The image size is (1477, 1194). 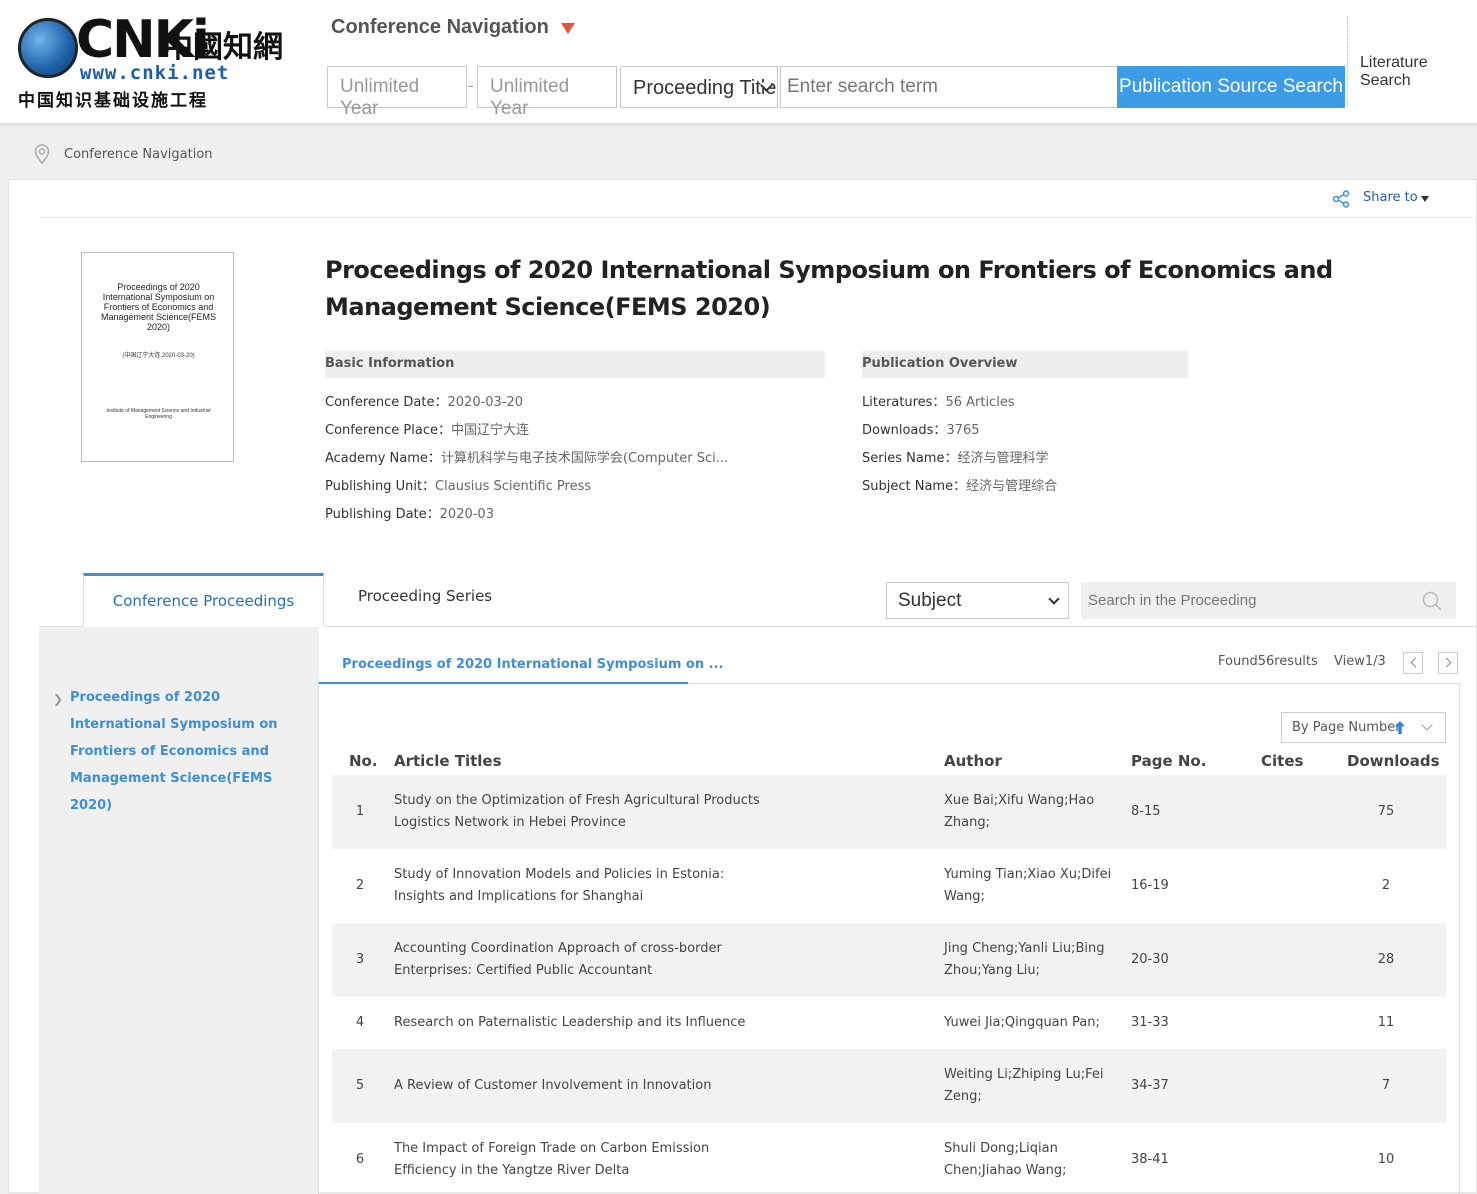 What do you see at coordinates (382, 514) in the screenshot?
I see `kv-key: Publishing Date：` at bounding box center [382, 514].